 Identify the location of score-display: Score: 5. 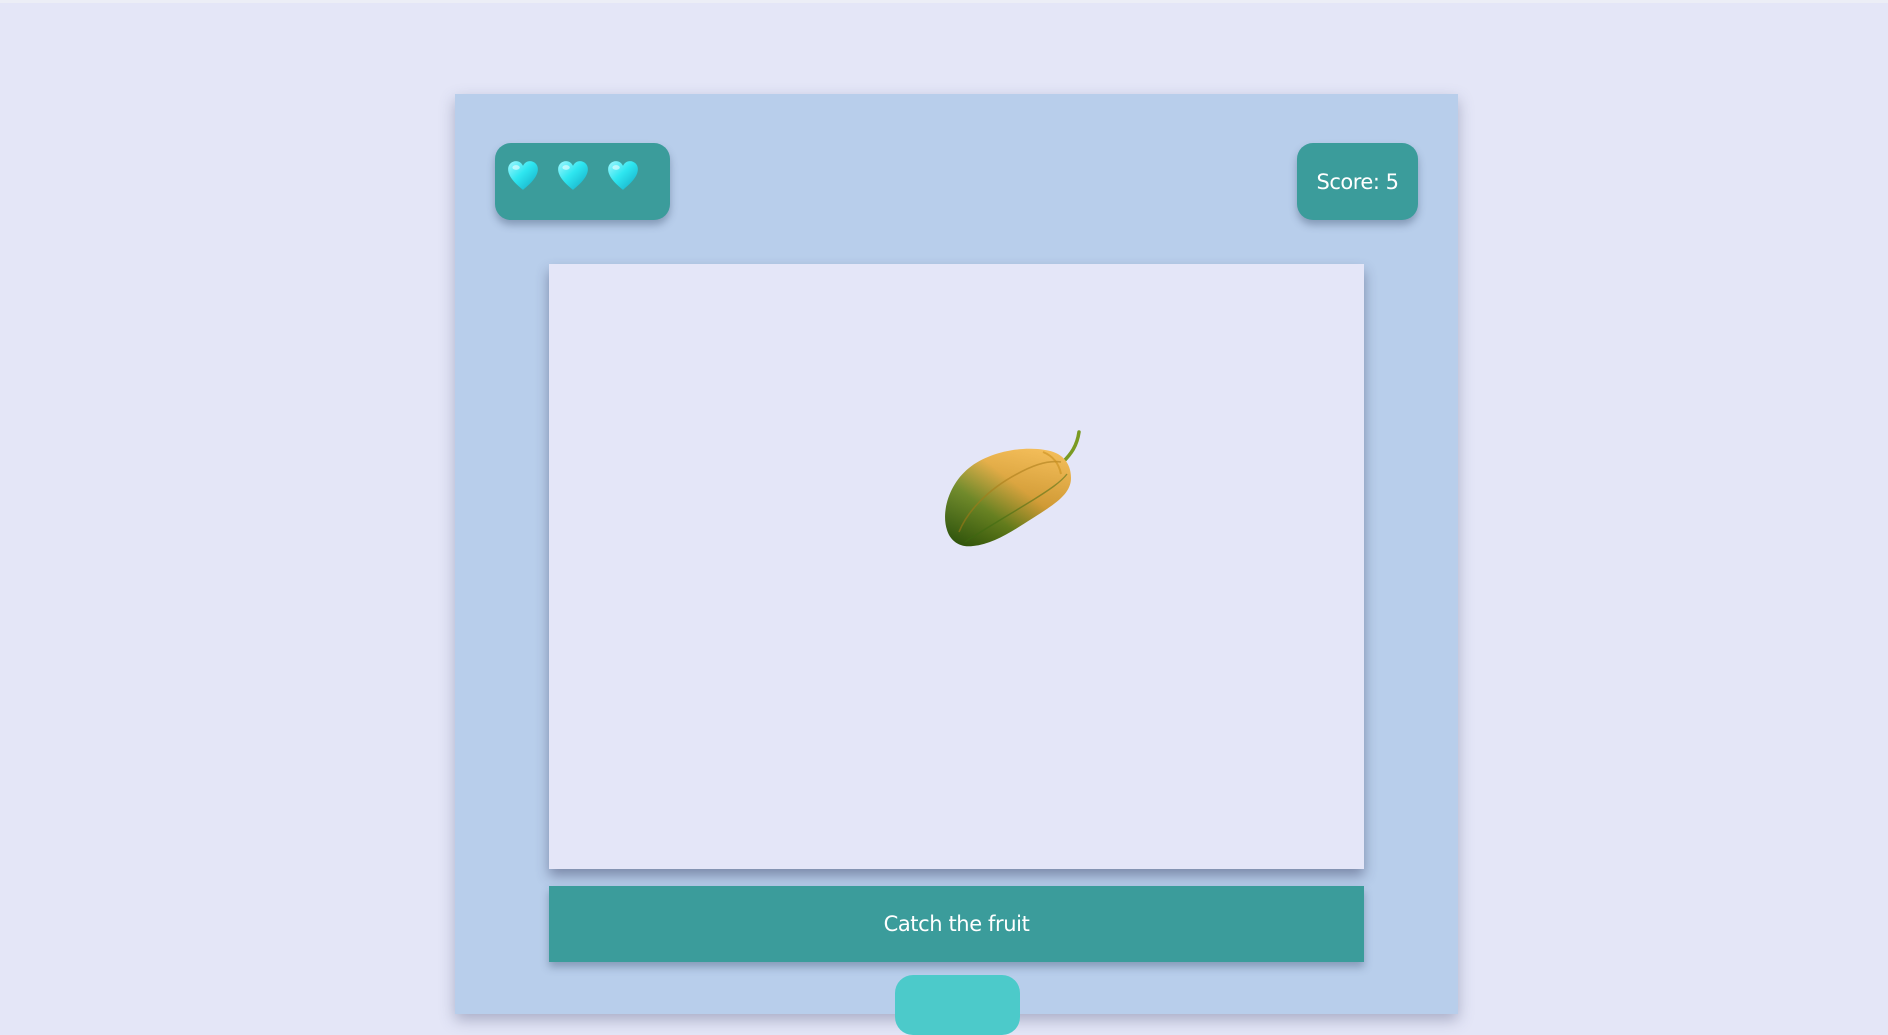
(1357, 181).